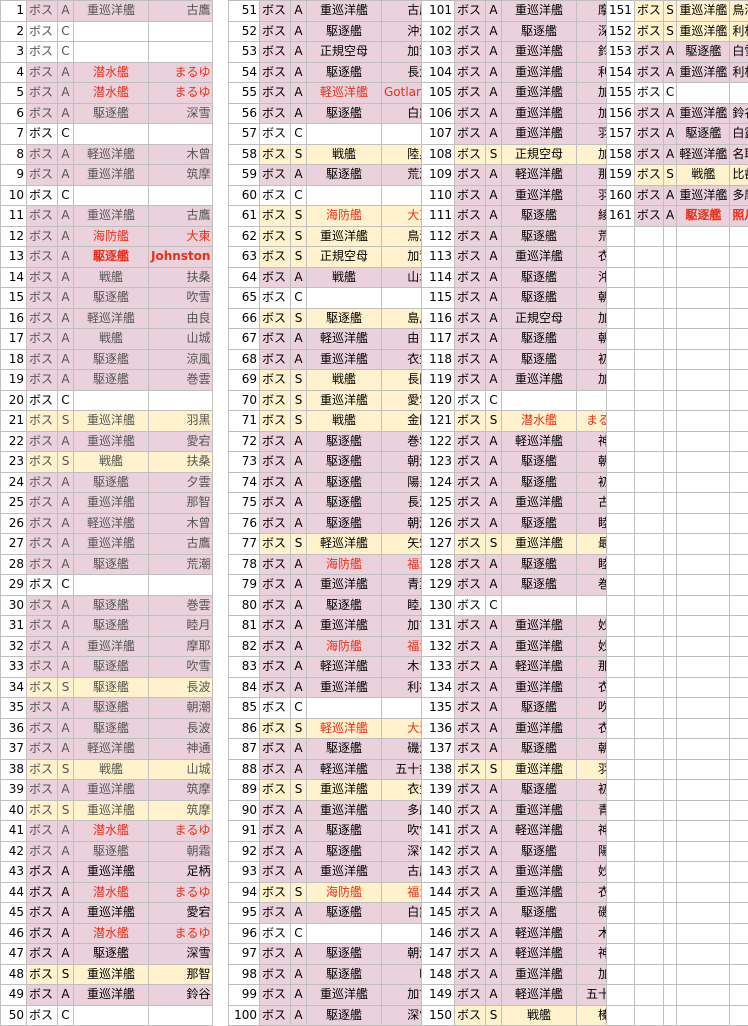 Image resolution: width=748 pixels, height=1026 pixels. Describe the element at coordinates (14, 933) in the screenshot. I see `row-number: 46` at that location.